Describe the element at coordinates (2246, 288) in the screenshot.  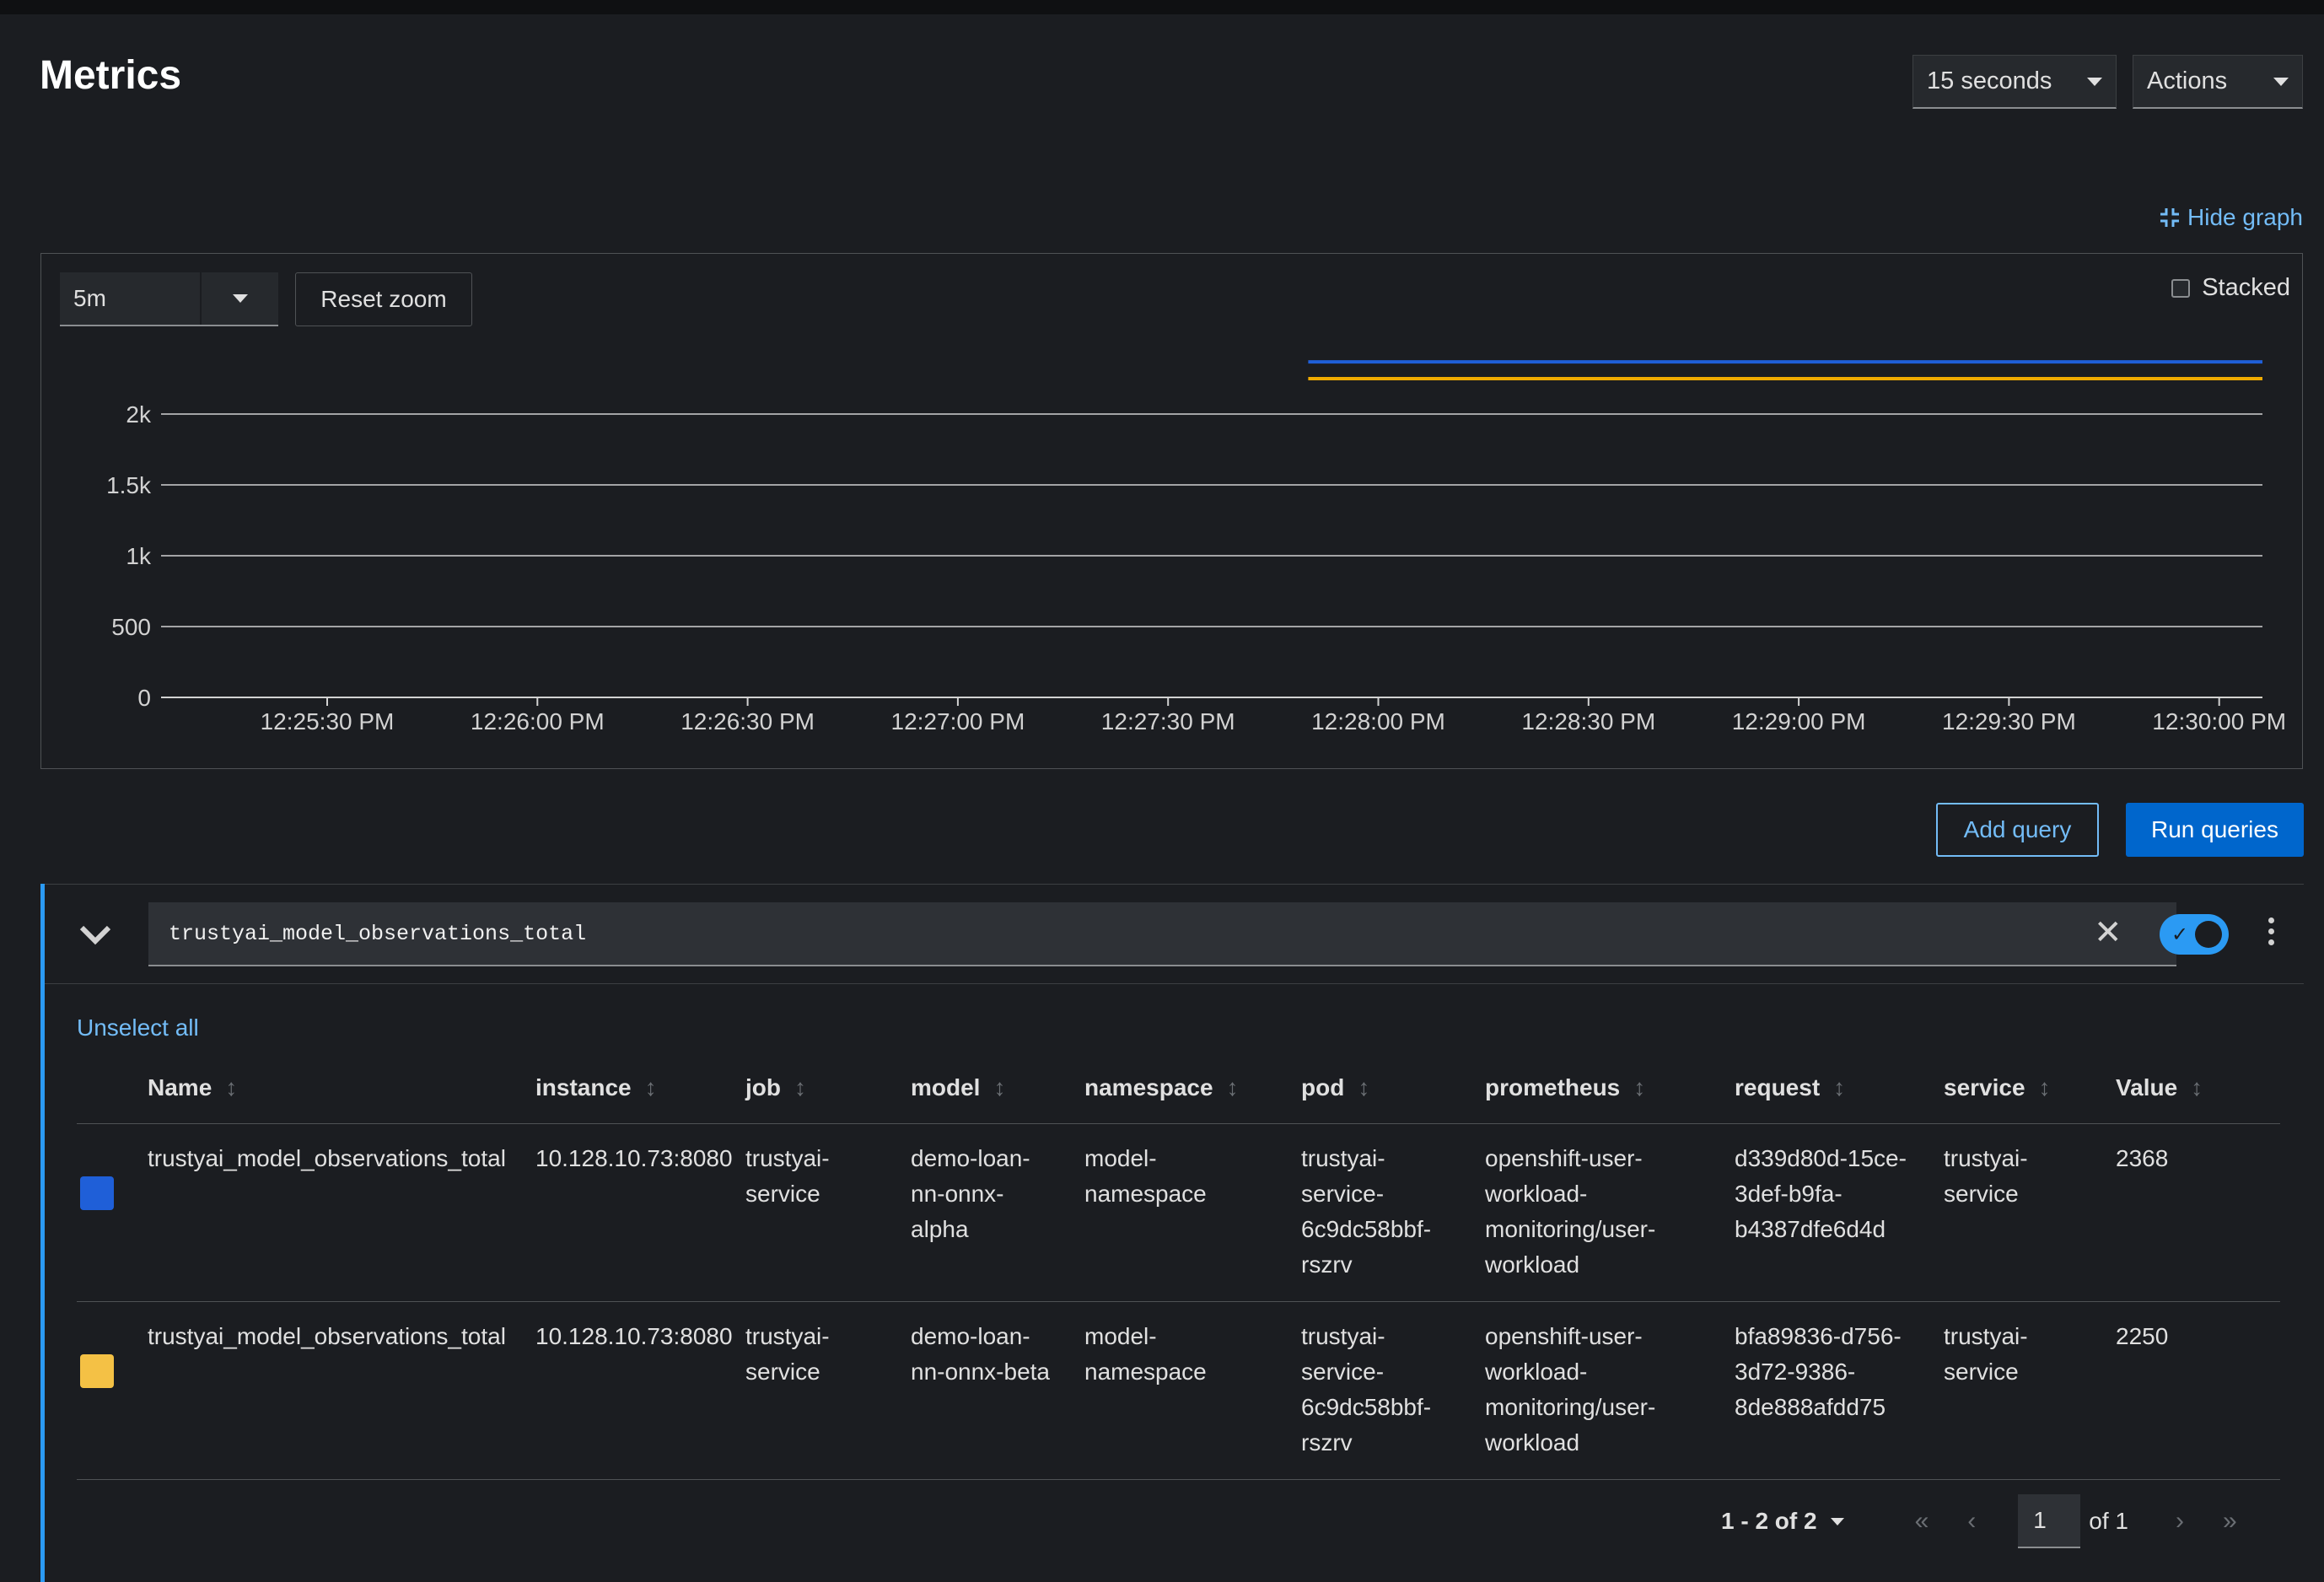
I see `stacked-label: Stacked` at that location.